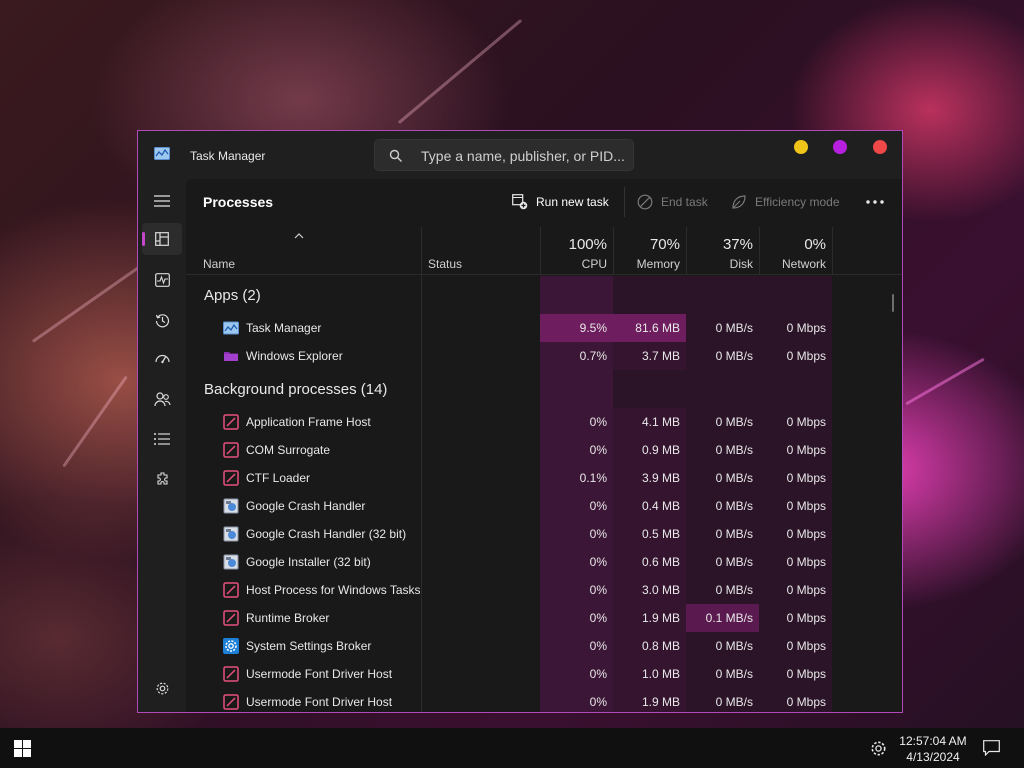  I want to click on close-button, so click(880, 147).